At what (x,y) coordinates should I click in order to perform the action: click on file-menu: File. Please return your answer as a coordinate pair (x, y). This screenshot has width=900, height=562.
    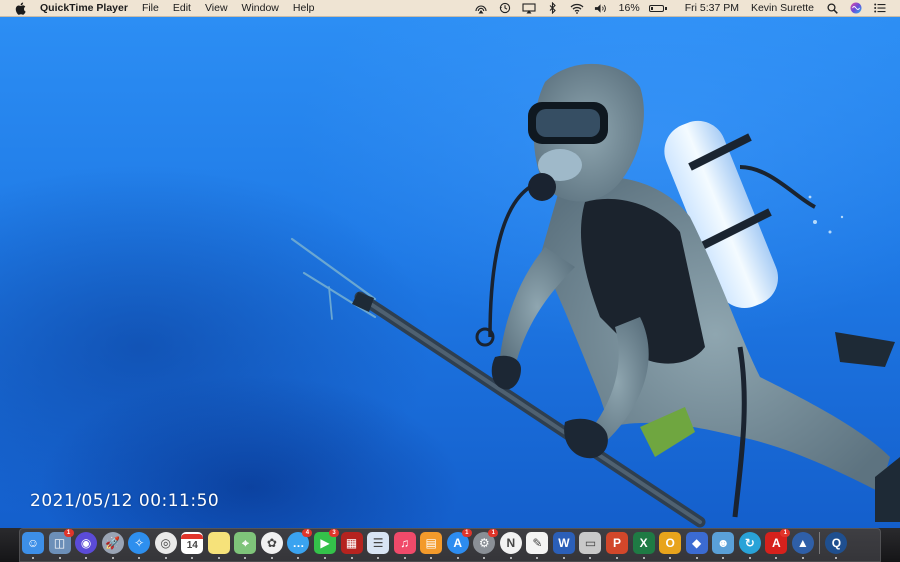
    Looking at the image, I should click on (150, 8).